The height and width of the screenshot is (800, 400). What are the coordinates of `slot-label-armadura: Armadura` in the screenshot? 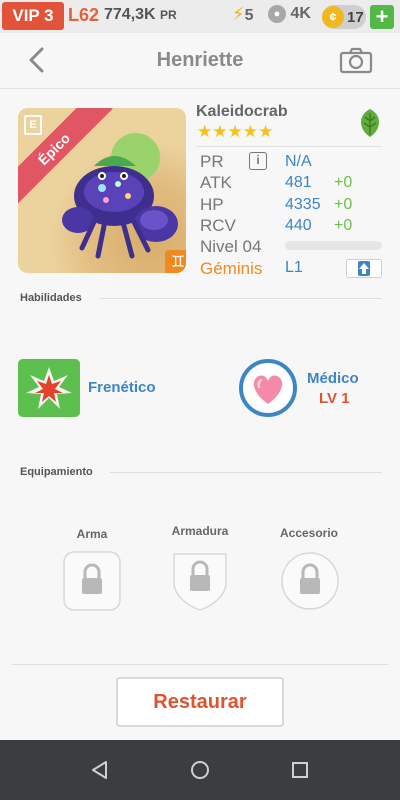 It's located at (200, 531).